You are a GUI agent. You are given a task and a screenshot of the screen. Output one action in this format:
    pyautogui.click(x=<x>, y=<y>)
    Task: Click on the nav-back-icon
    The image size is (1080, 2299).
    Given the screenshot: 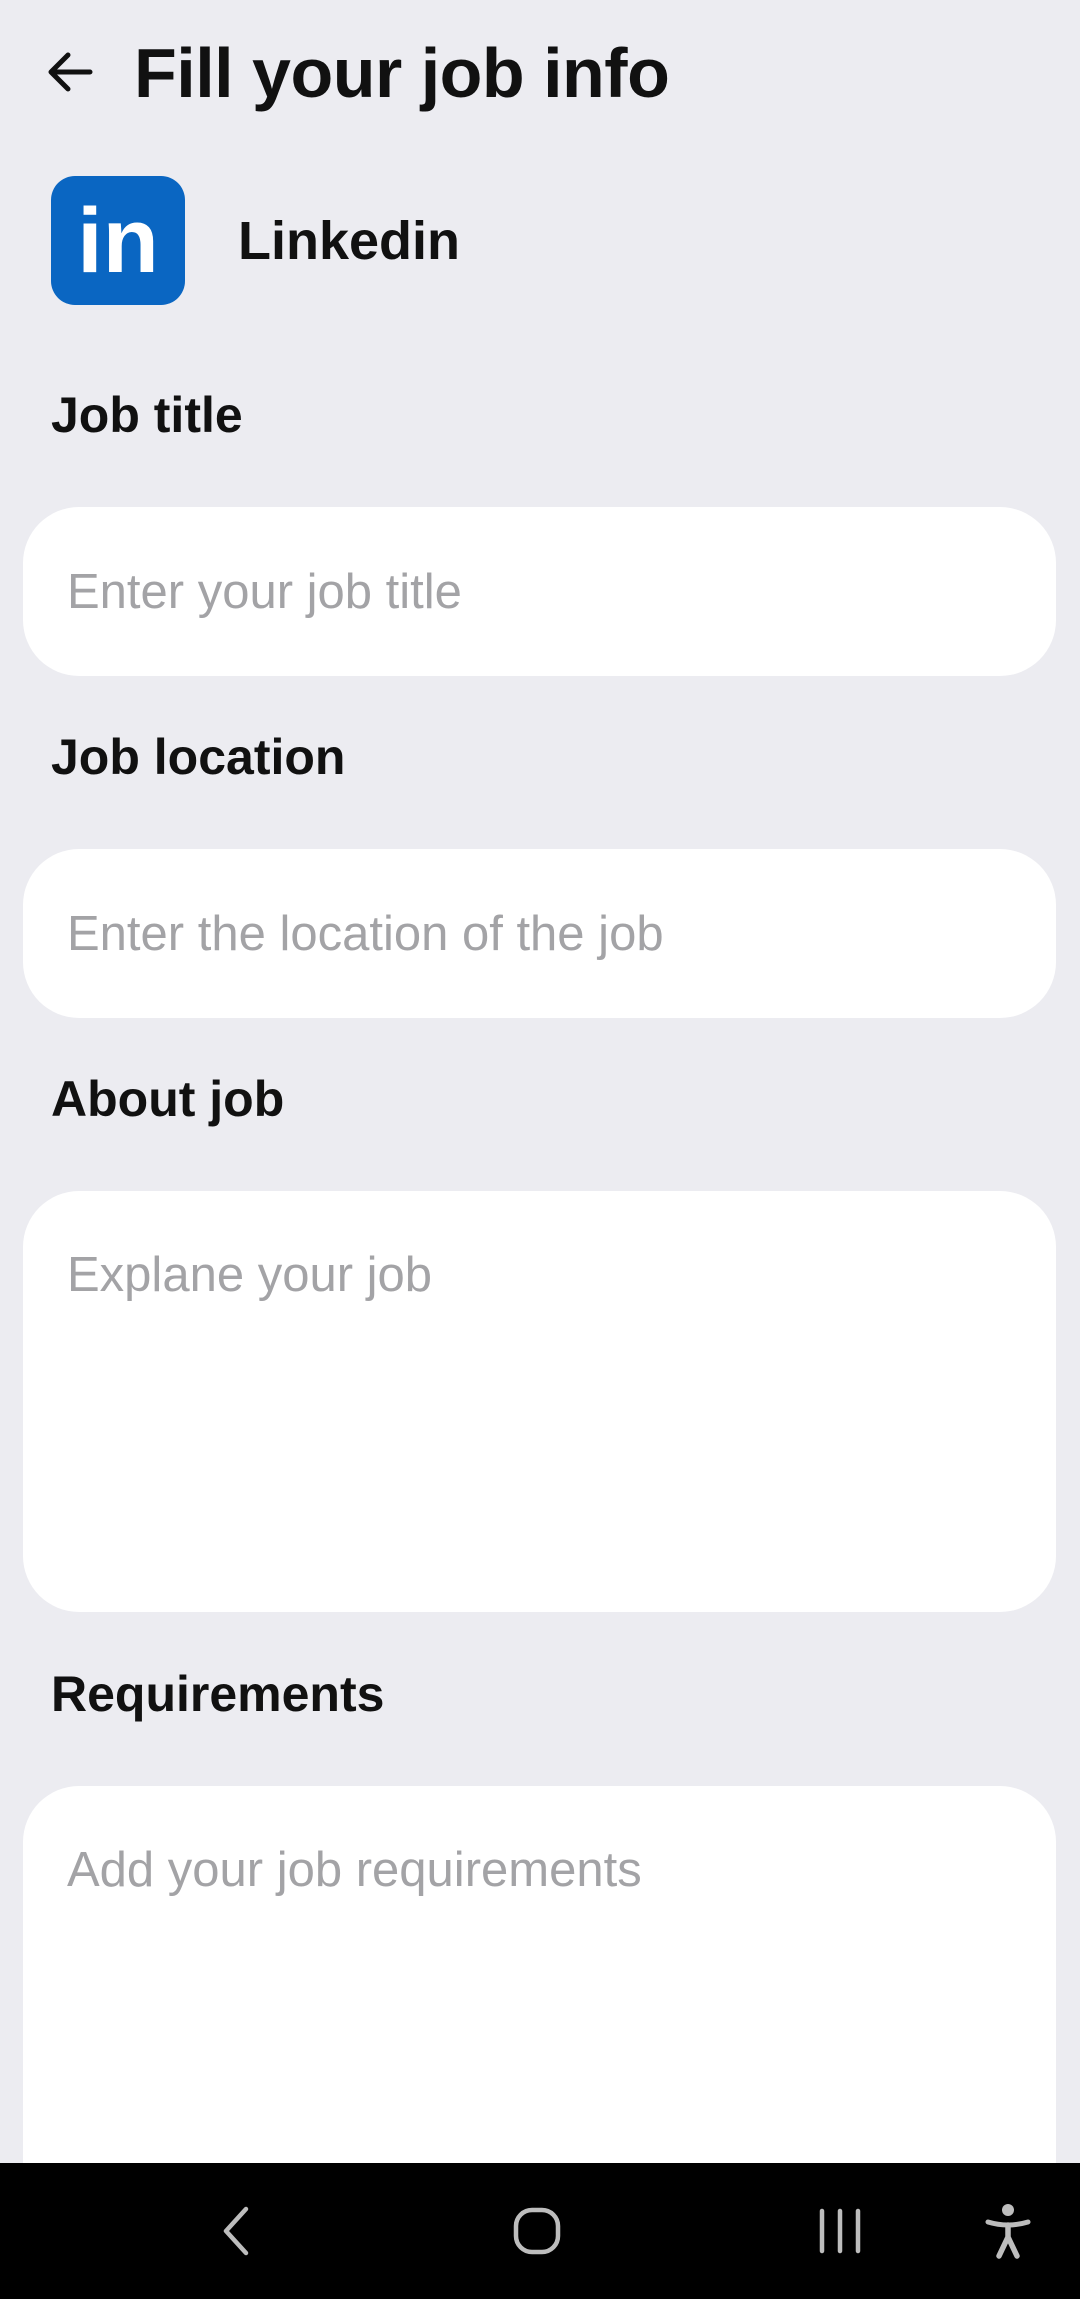 What is the action you would take?
    pyautogui.click(x=236, y=2231)
    